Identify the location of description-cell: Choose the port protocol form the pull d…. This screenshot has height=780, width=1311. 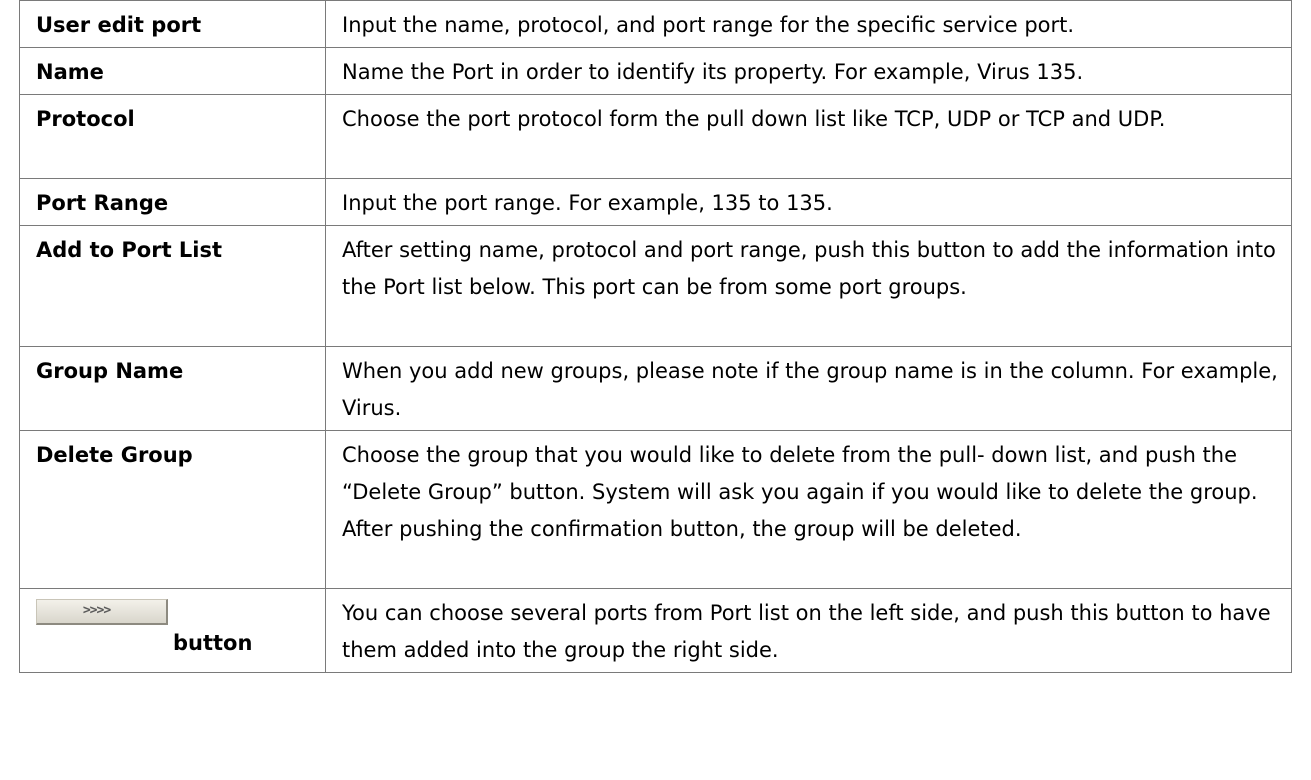
(808, 136).